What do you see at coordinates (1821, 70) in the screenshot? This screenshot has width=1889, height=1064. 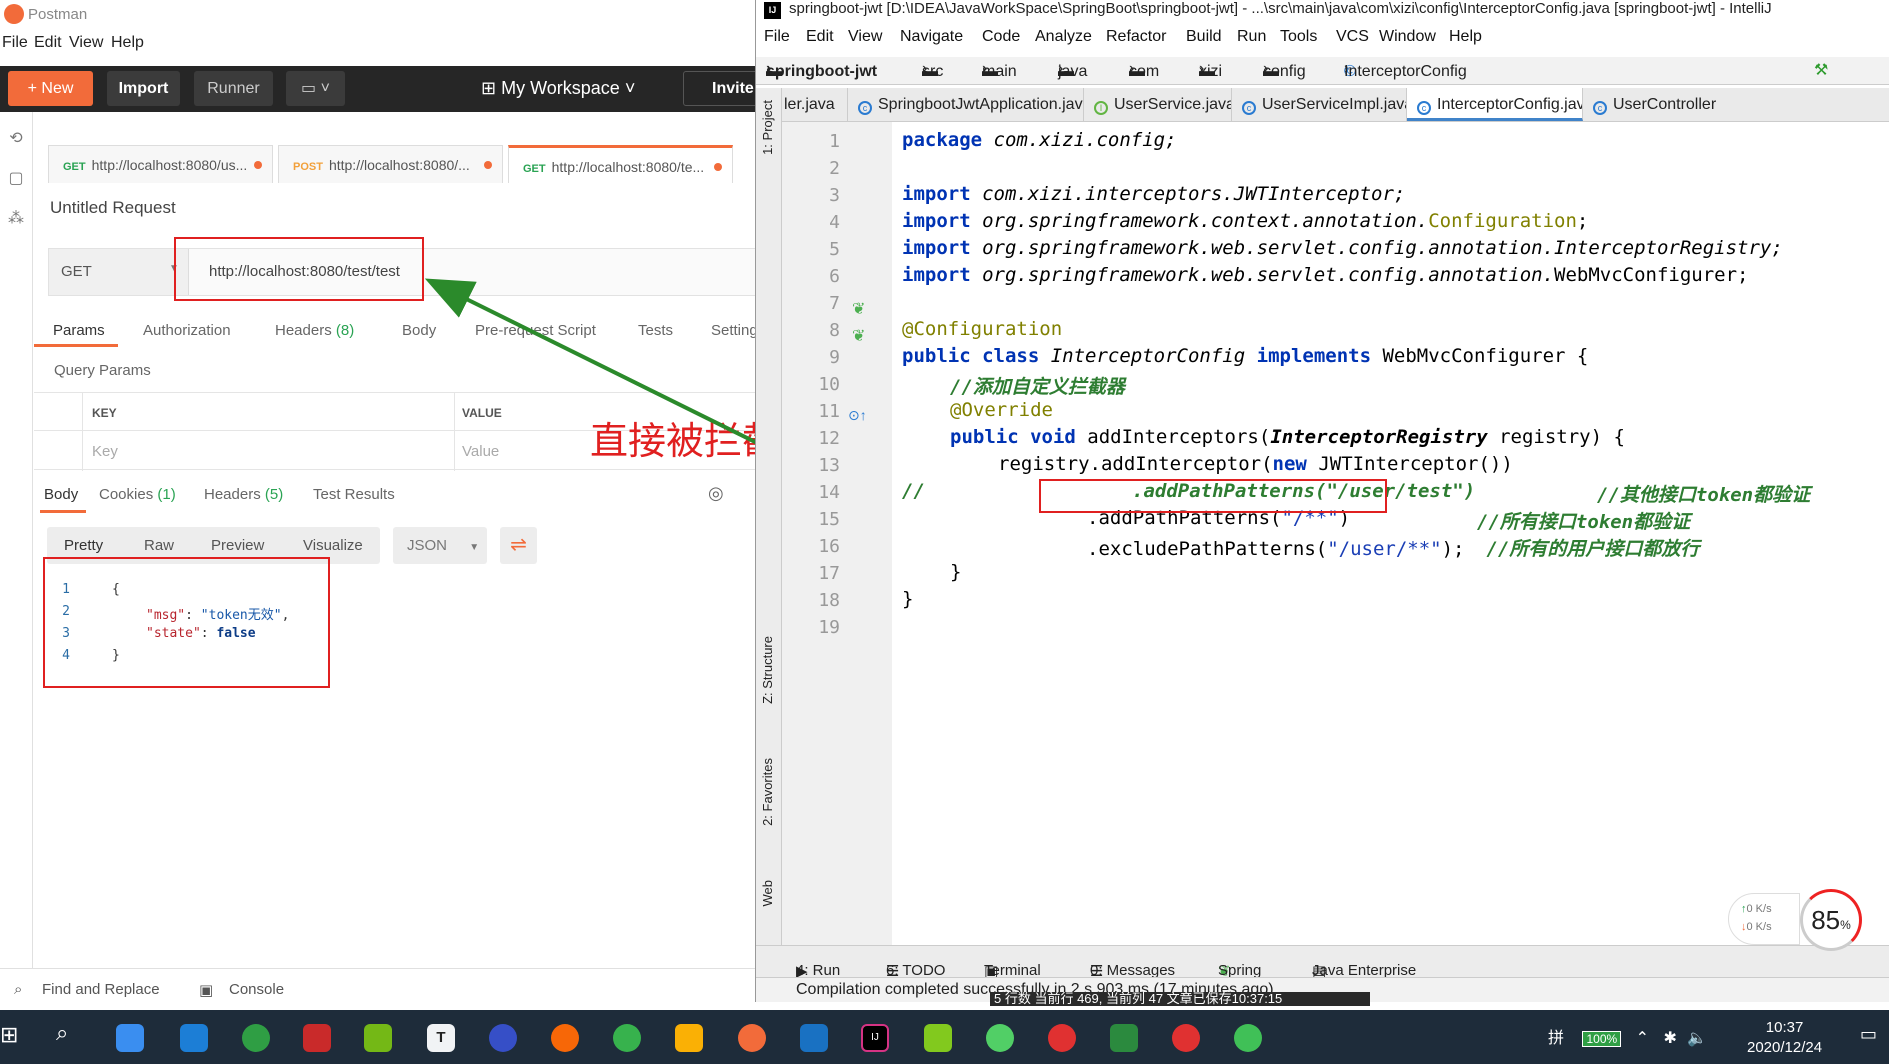 I see `build-hammer-icon: ⚒` at bounding box center [1821, 70].